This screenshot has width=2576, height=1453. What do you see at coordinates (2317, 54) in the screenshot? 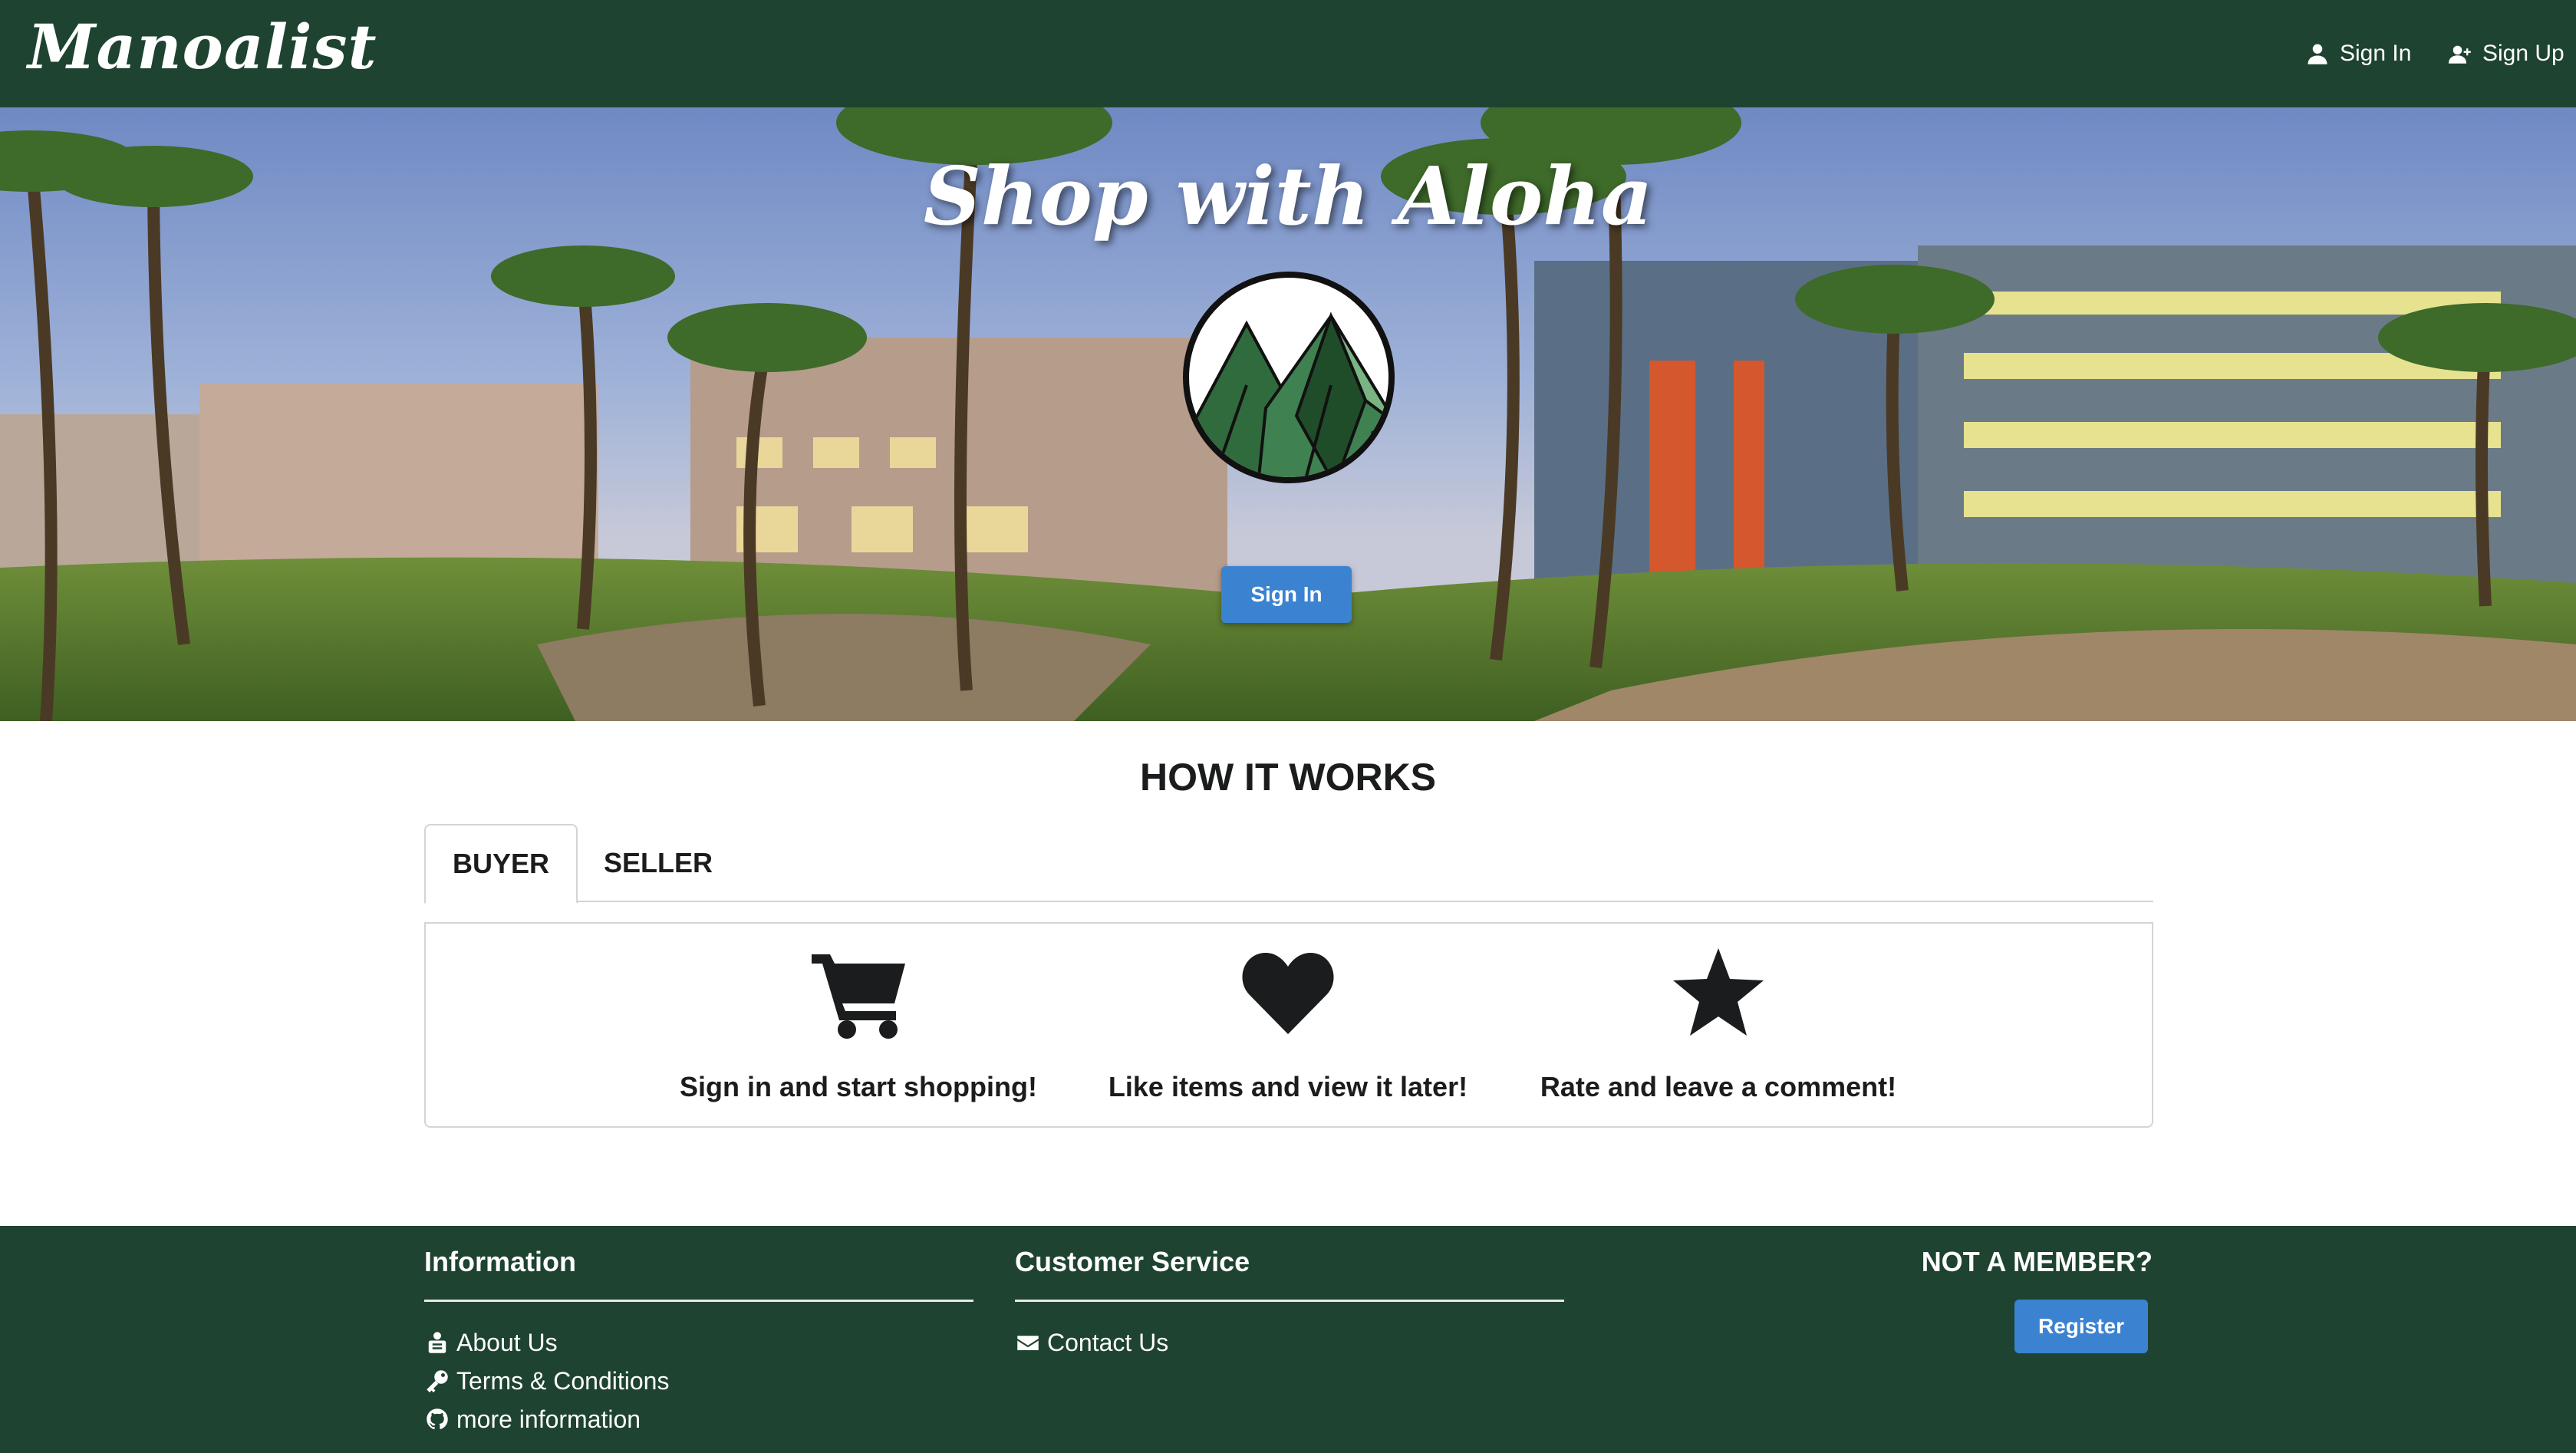
I see `user-icon` at bounding box center [2317, 54].